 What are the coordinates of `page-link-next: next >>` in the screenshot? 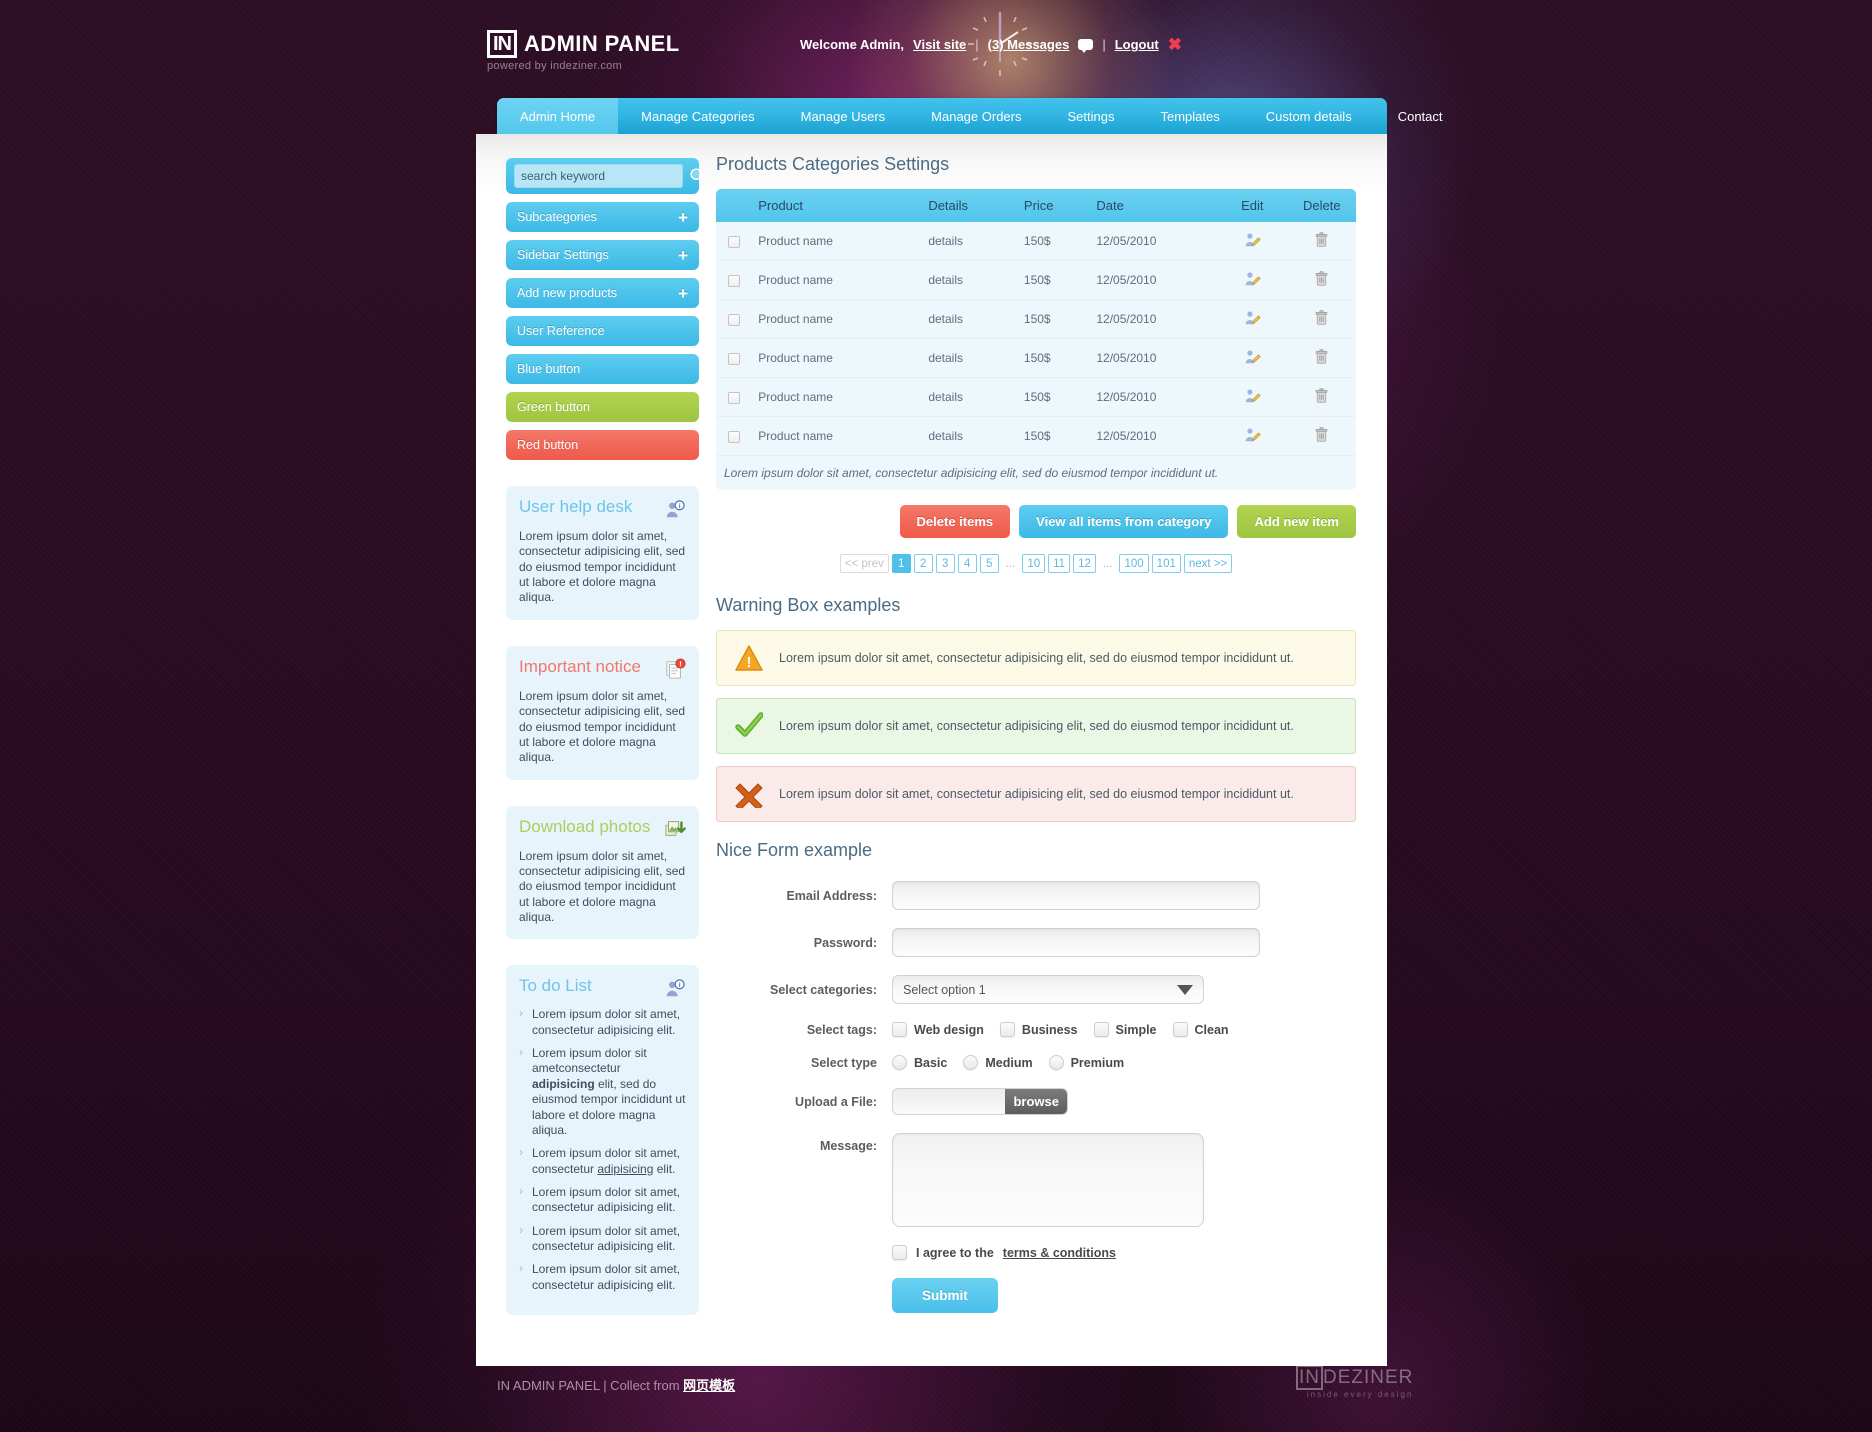 It's located at (1208, 563).